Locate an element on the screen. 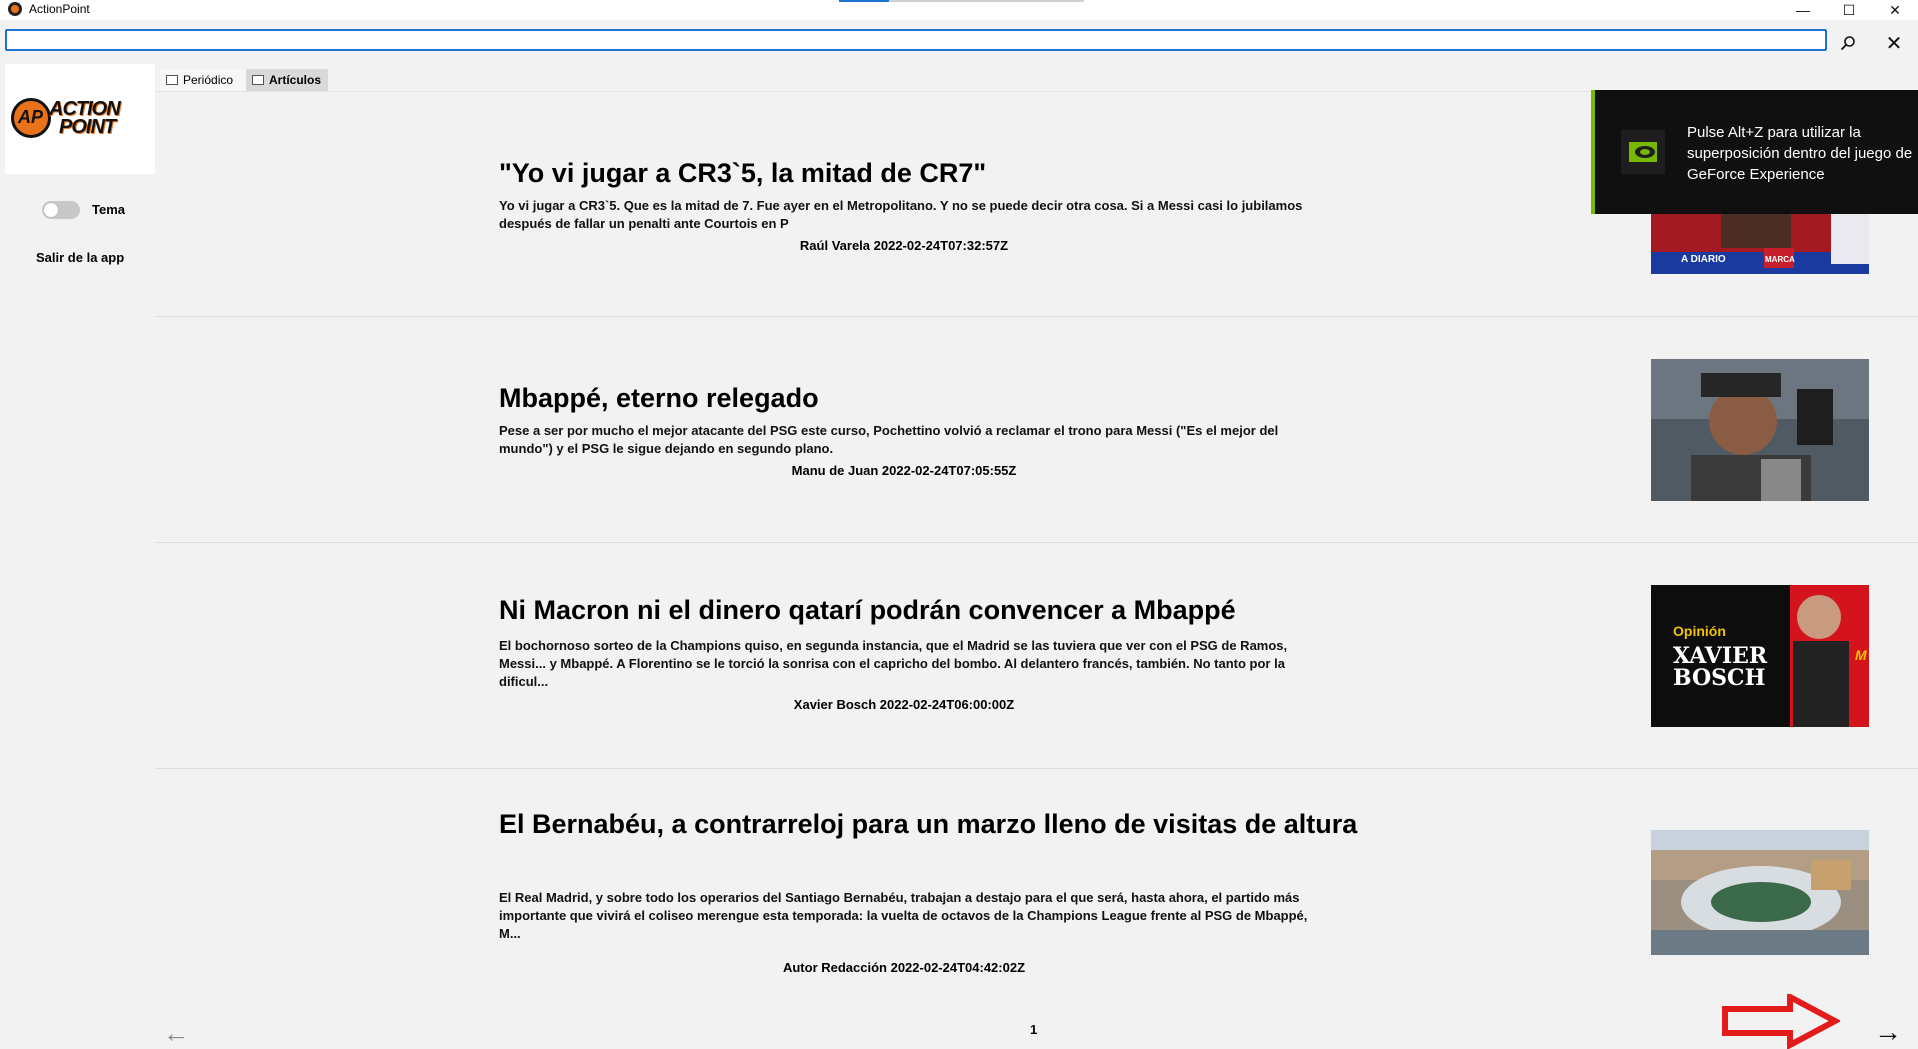  app-logo: AP ACTION POINT is located at coordinates (80, 119).